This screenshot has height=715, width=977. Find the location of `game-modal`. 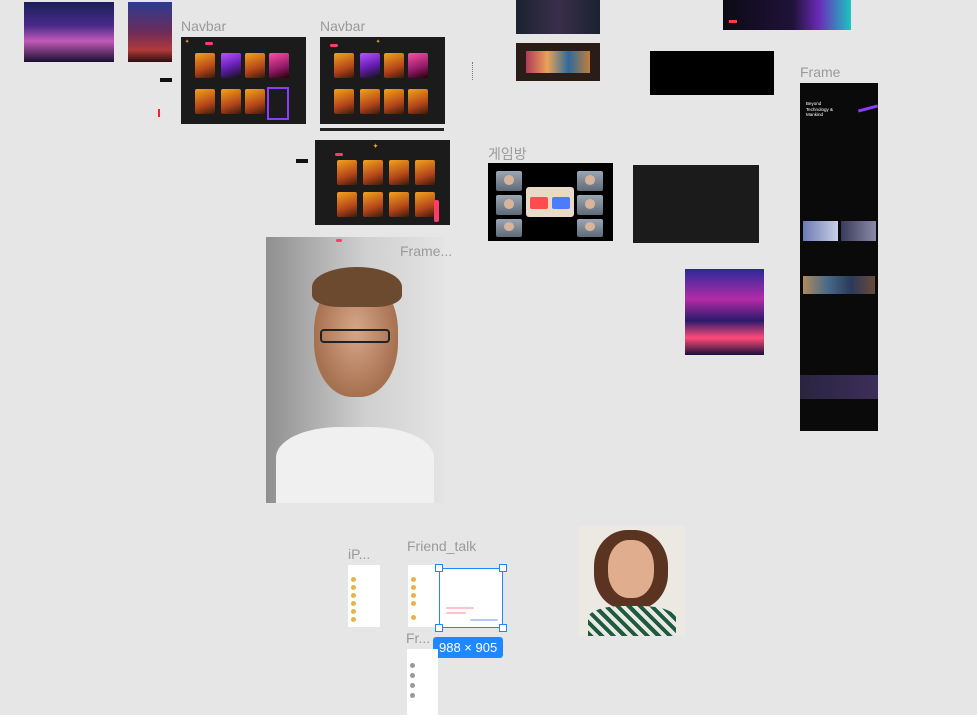

game-modal is located at coordinates (550, 202).